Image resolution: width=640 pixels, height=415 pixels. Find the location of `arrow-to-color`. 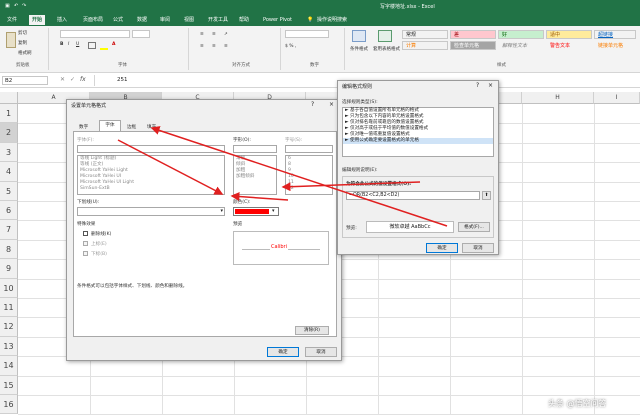

arrow-to-color is located at coordinates (170, 167).